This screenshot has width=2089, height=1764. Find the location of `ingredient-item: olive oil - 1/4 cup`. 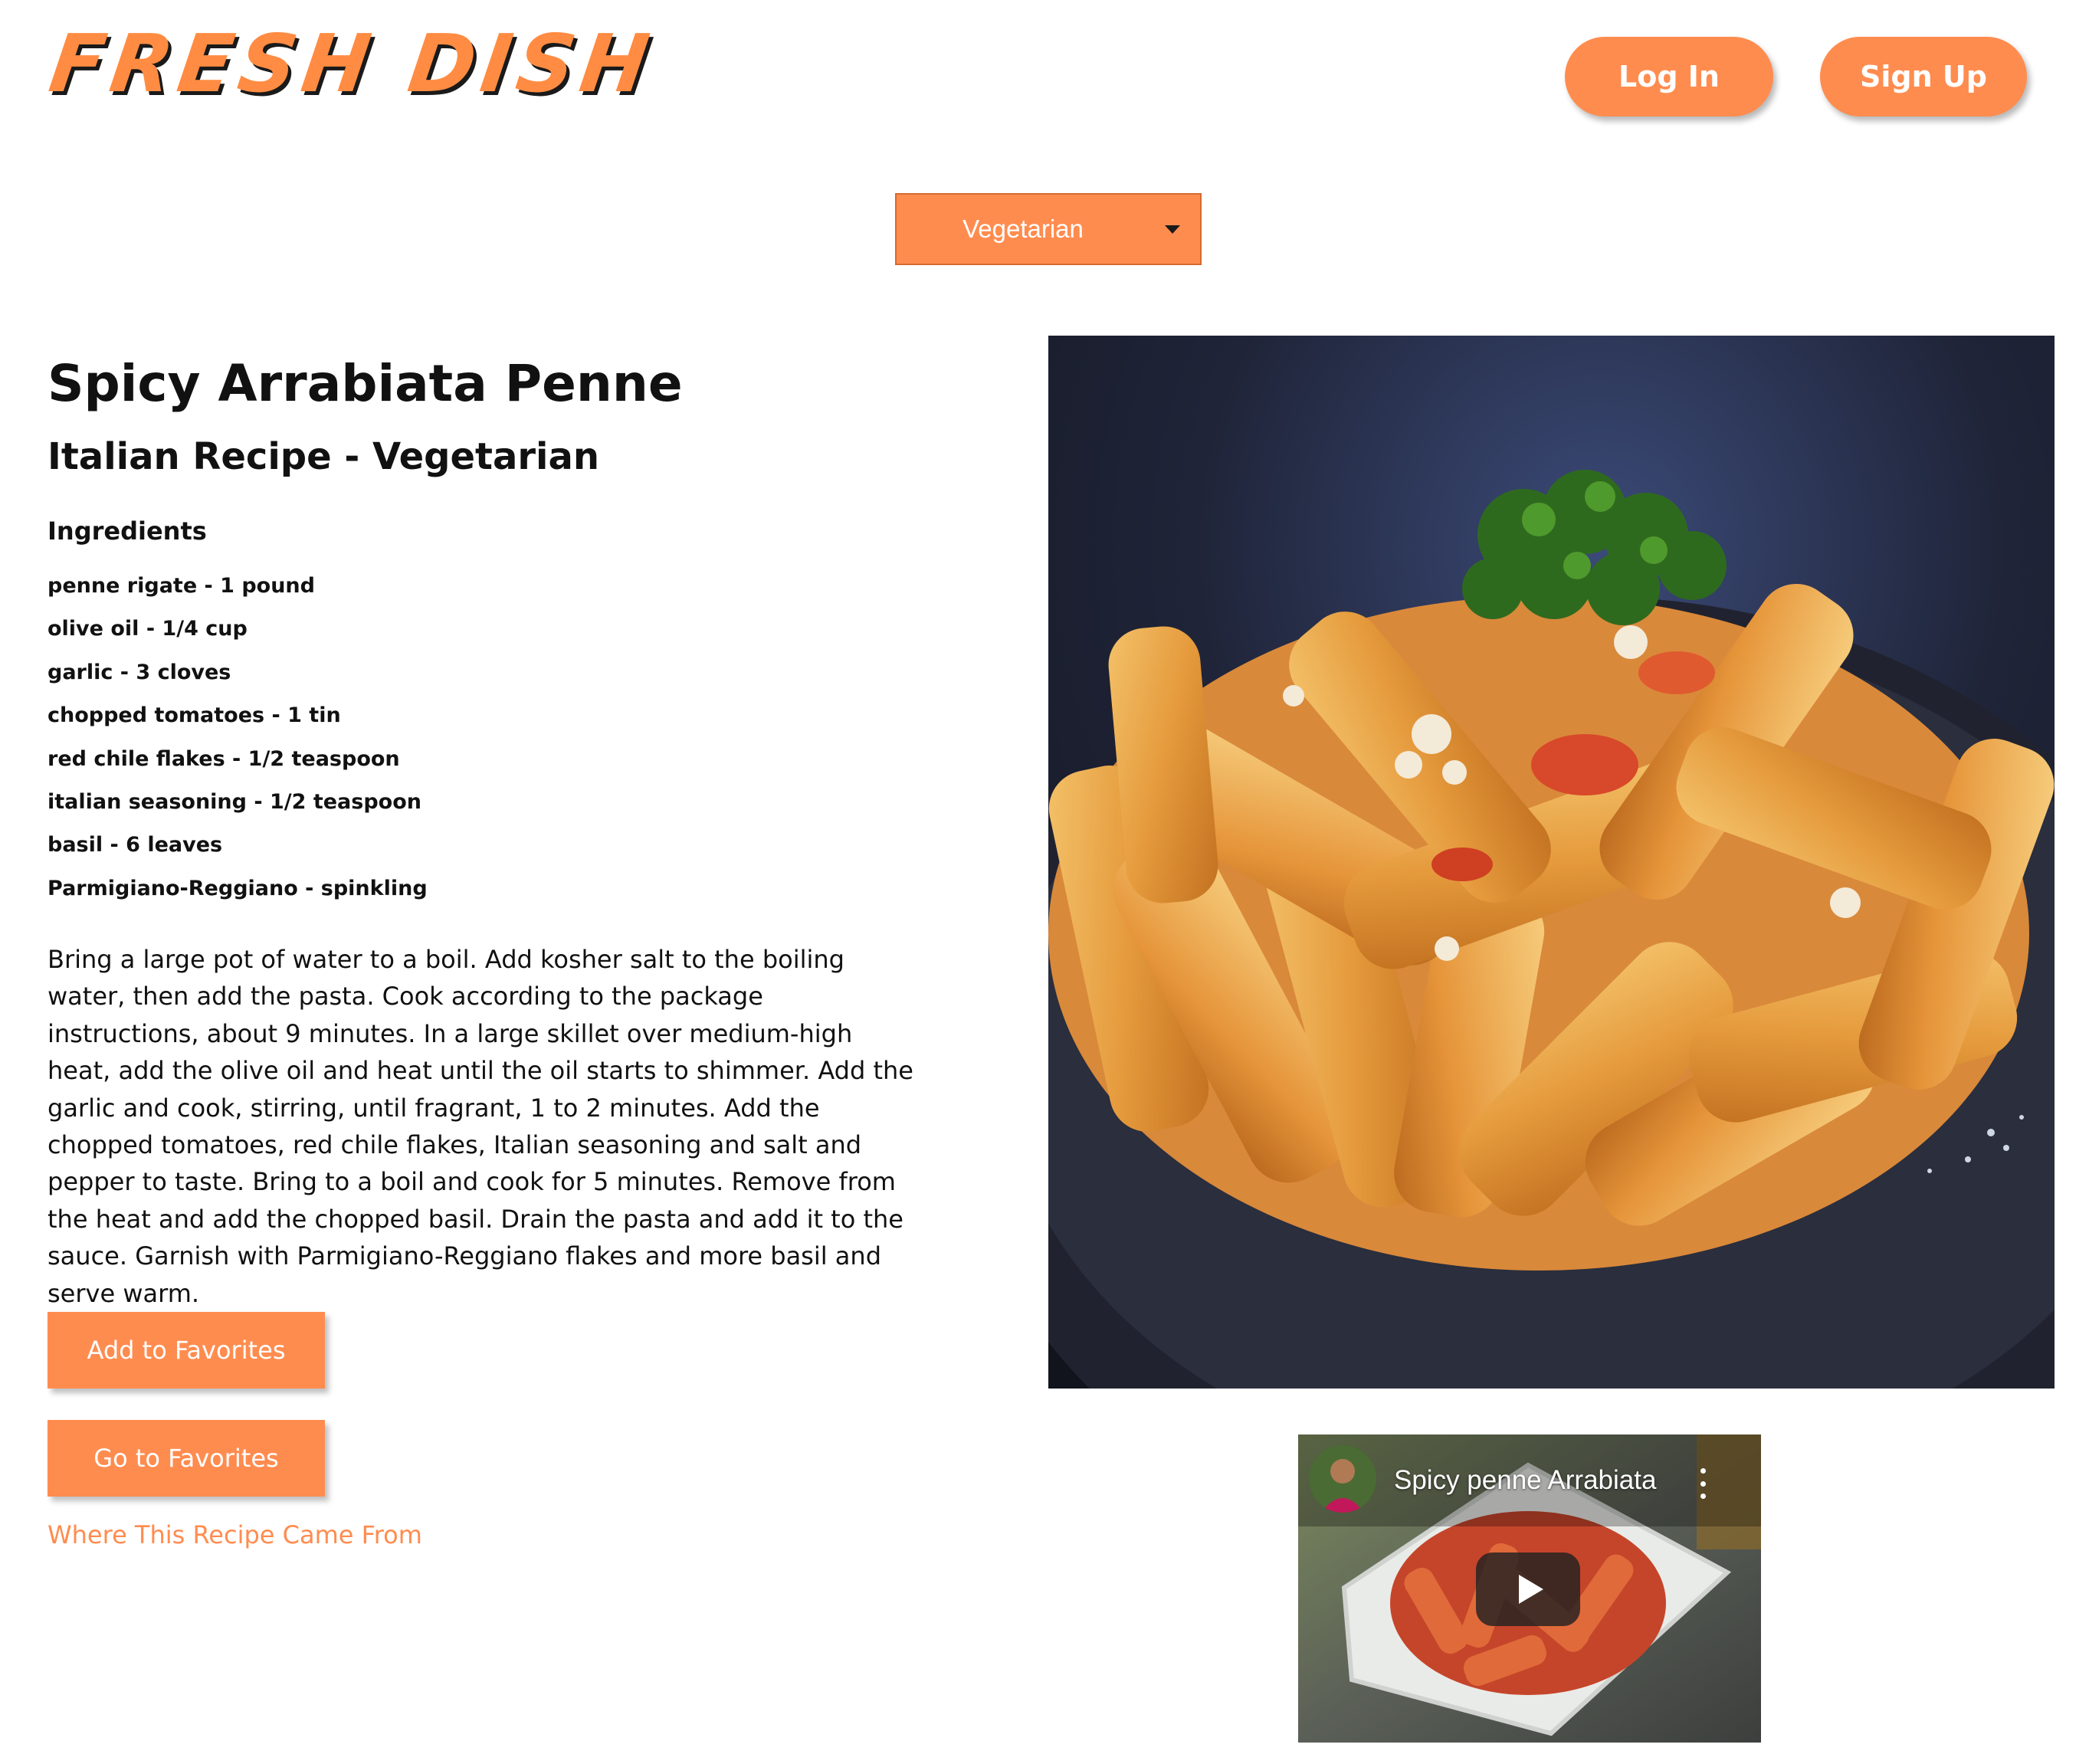

ingredient-item: olive oil - 1/4 cup is located at coordinates (148, 629).